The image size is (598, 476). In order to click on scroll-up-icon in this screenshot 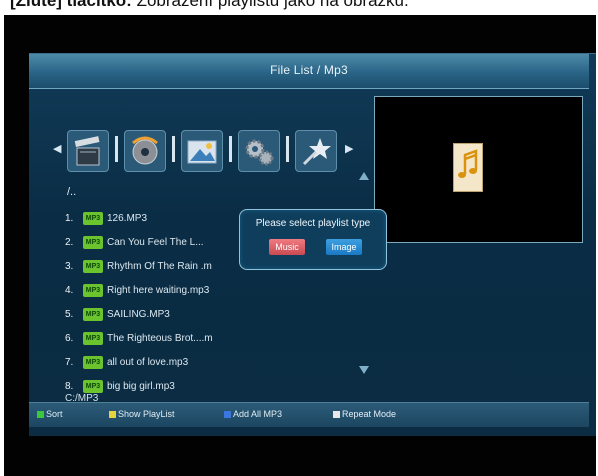, I will do `click(364, 176)`.